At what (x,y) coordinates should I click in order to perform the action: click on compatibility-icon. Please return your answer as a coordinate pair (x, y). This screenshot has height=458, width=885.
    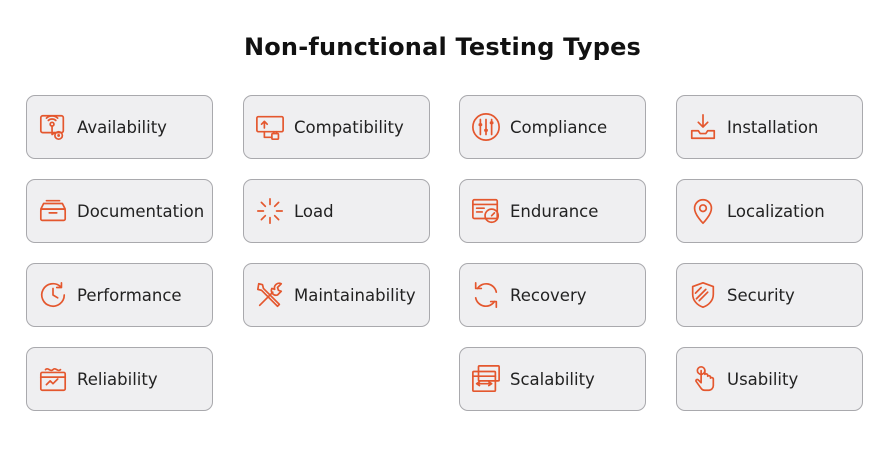
    Looking at the image, I should click on (270, 127).